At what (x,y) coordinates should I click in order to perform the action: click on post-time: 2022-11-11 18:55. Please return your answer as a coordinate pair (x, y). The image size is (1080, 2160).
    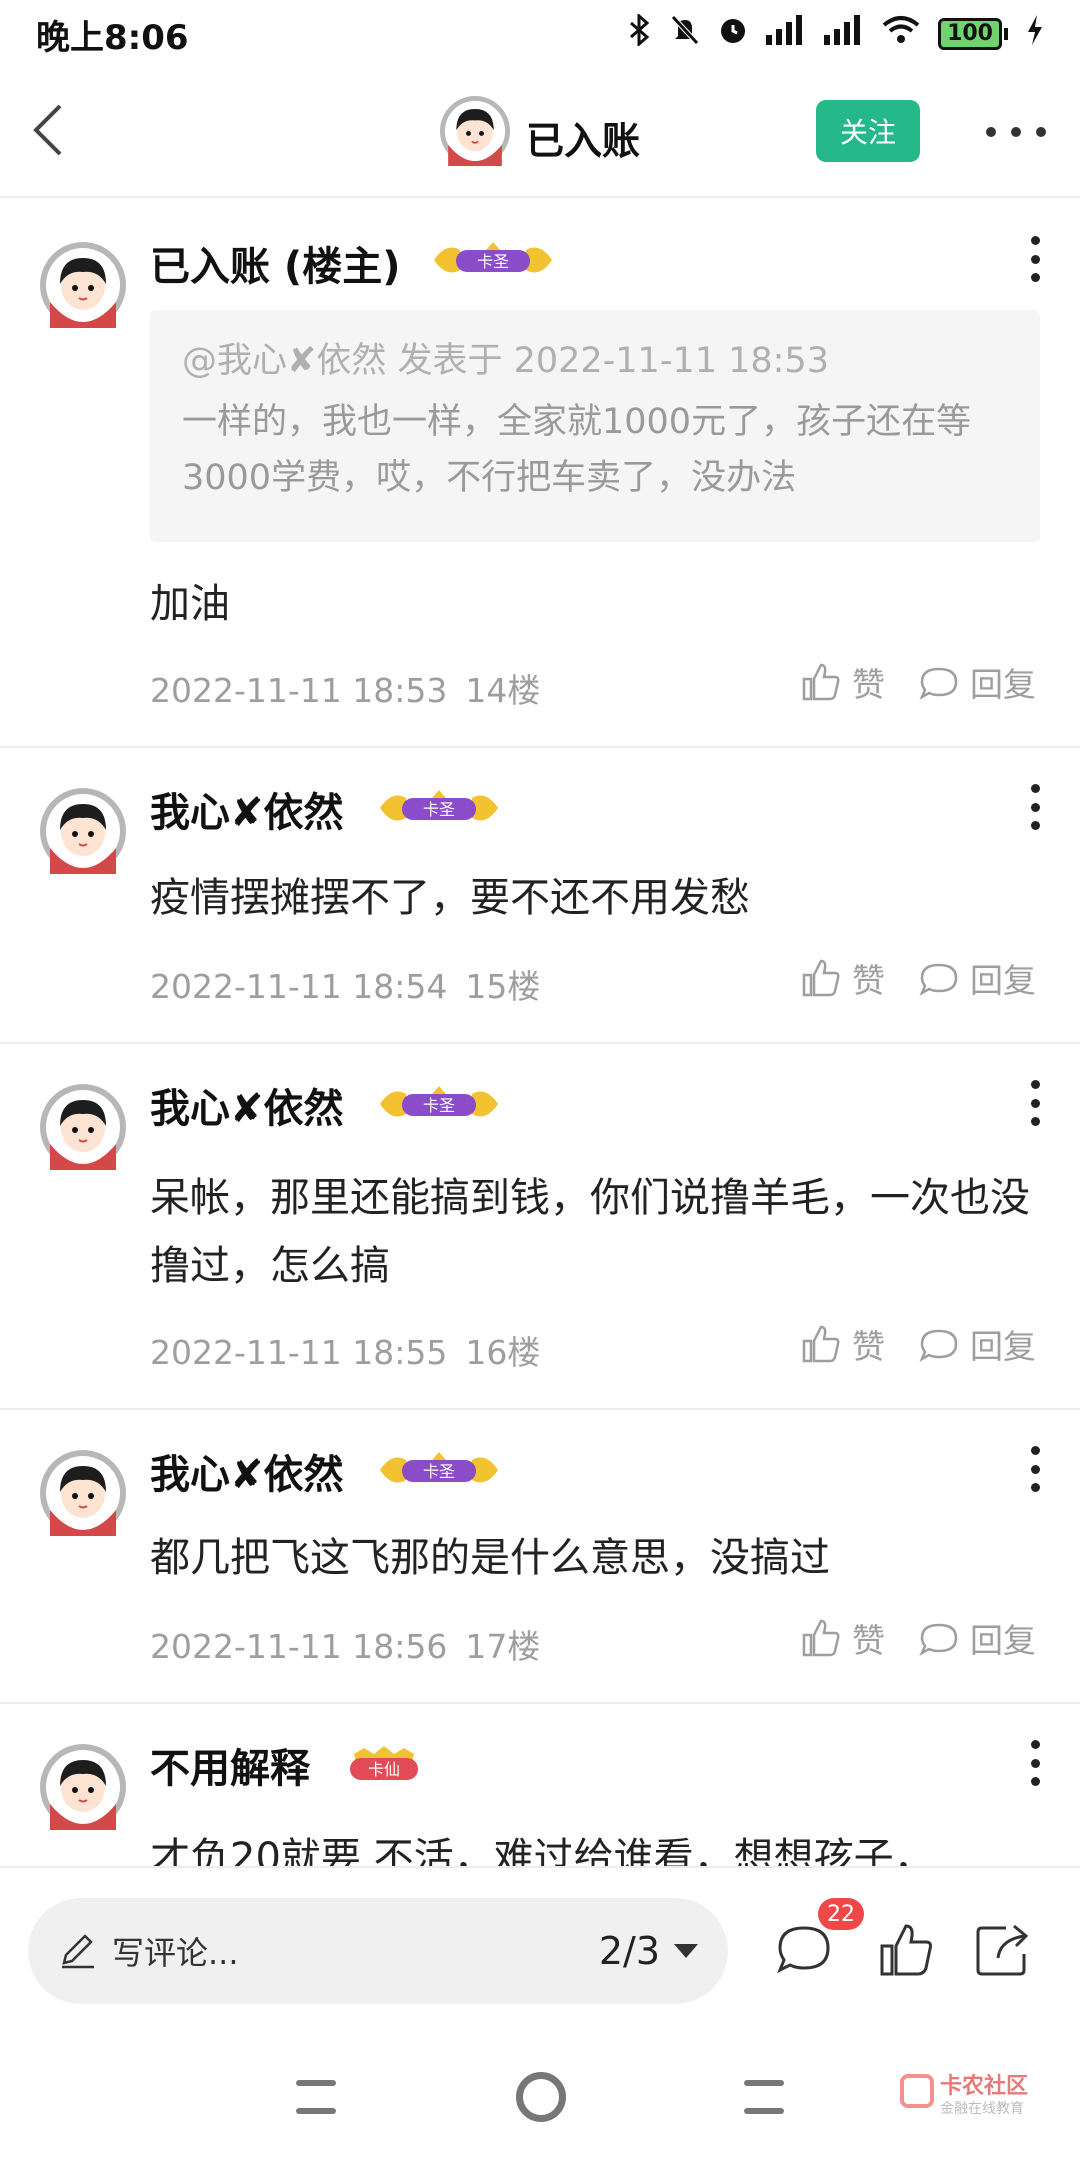
    Looking at the image, I should click on (299, 1352).